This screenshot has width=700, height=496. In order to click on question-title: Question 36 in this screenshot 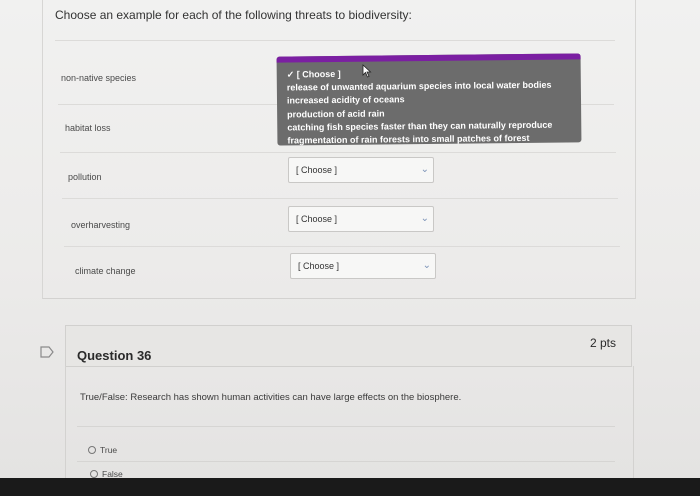, I will do `click(114, 355)`.